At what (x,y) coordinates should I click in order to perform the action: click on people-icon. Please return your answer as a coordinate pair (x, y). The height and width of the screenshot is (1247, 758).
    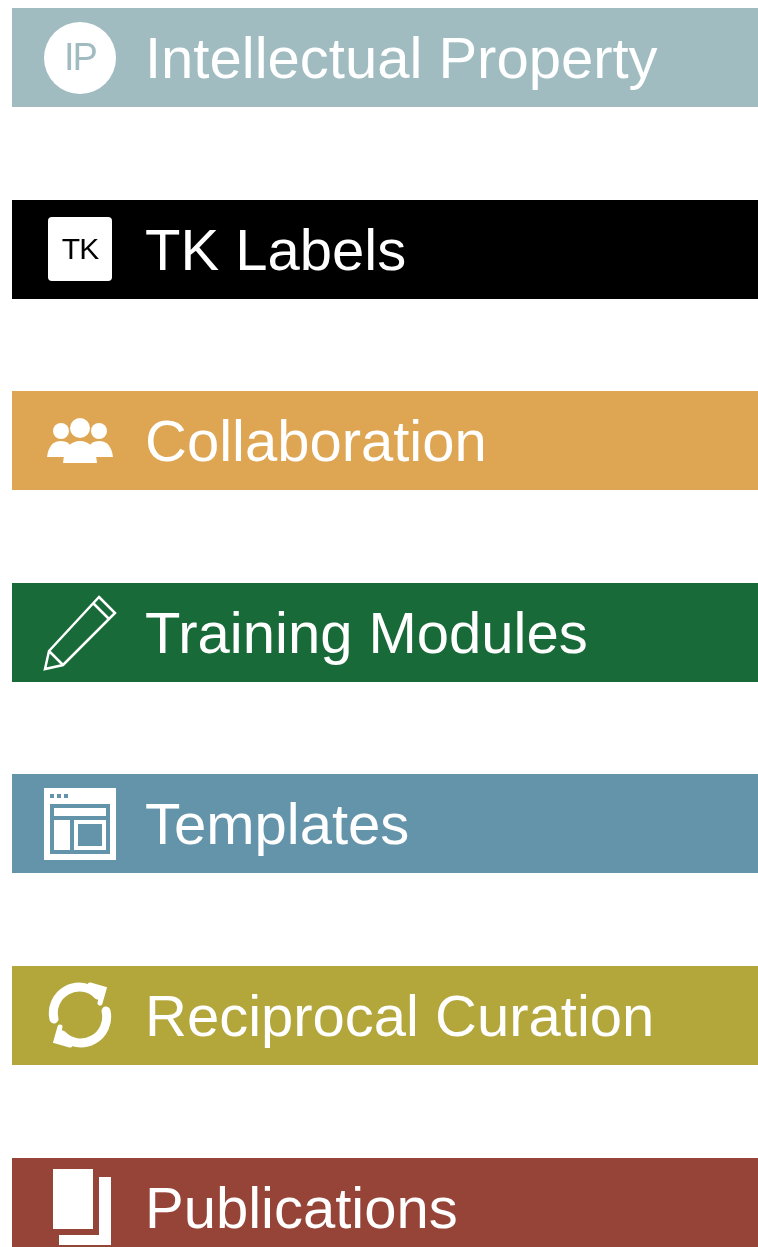
    Looking at the image, I should click on (80, 440).